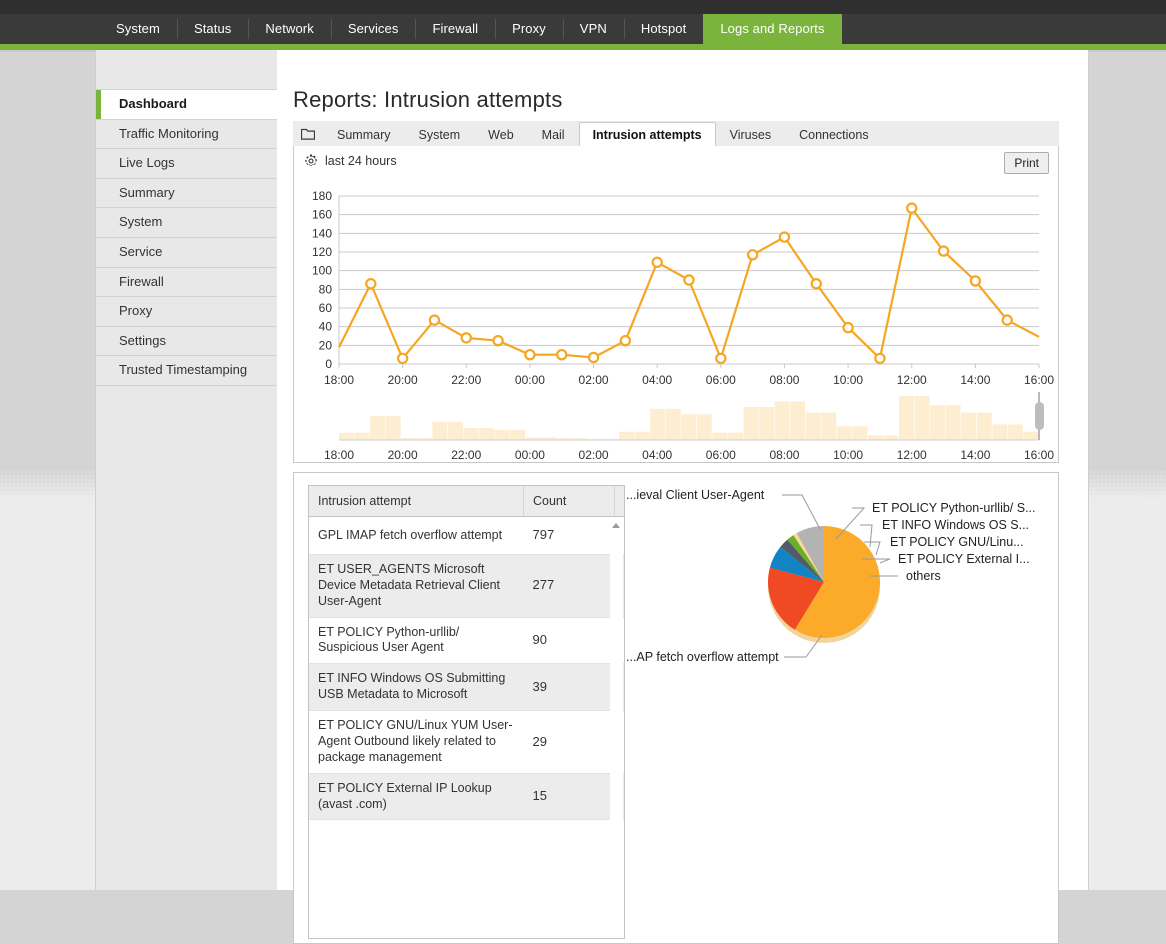 The height and width of the screenshot is (944, 1166). I want to click on sidebar-header-spacer, so click(187, 70).